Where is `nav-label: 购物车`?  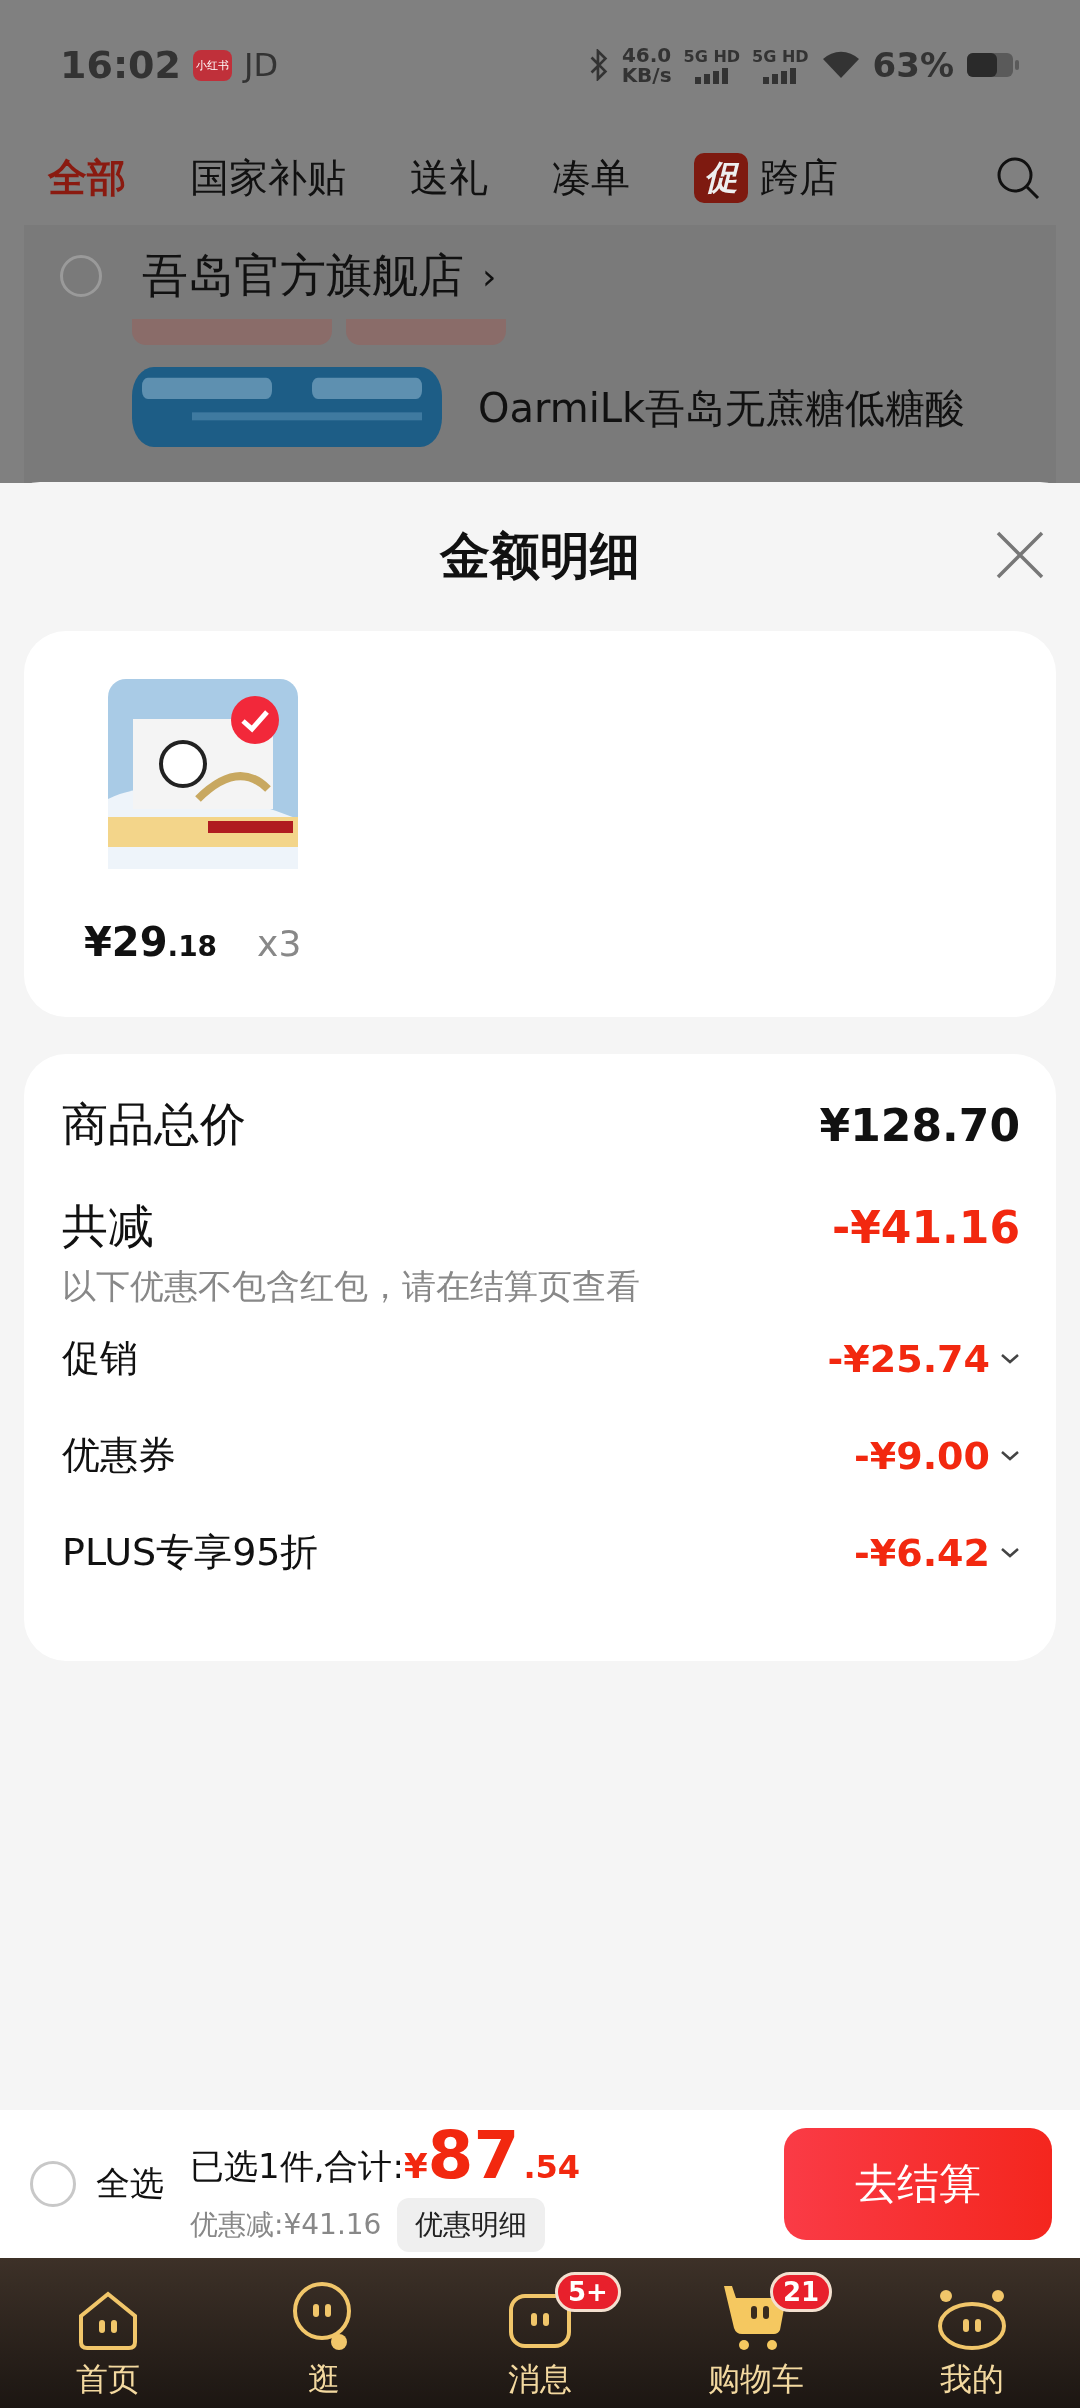
nav-label: 购物车 is located at coordinates (756, 2379).